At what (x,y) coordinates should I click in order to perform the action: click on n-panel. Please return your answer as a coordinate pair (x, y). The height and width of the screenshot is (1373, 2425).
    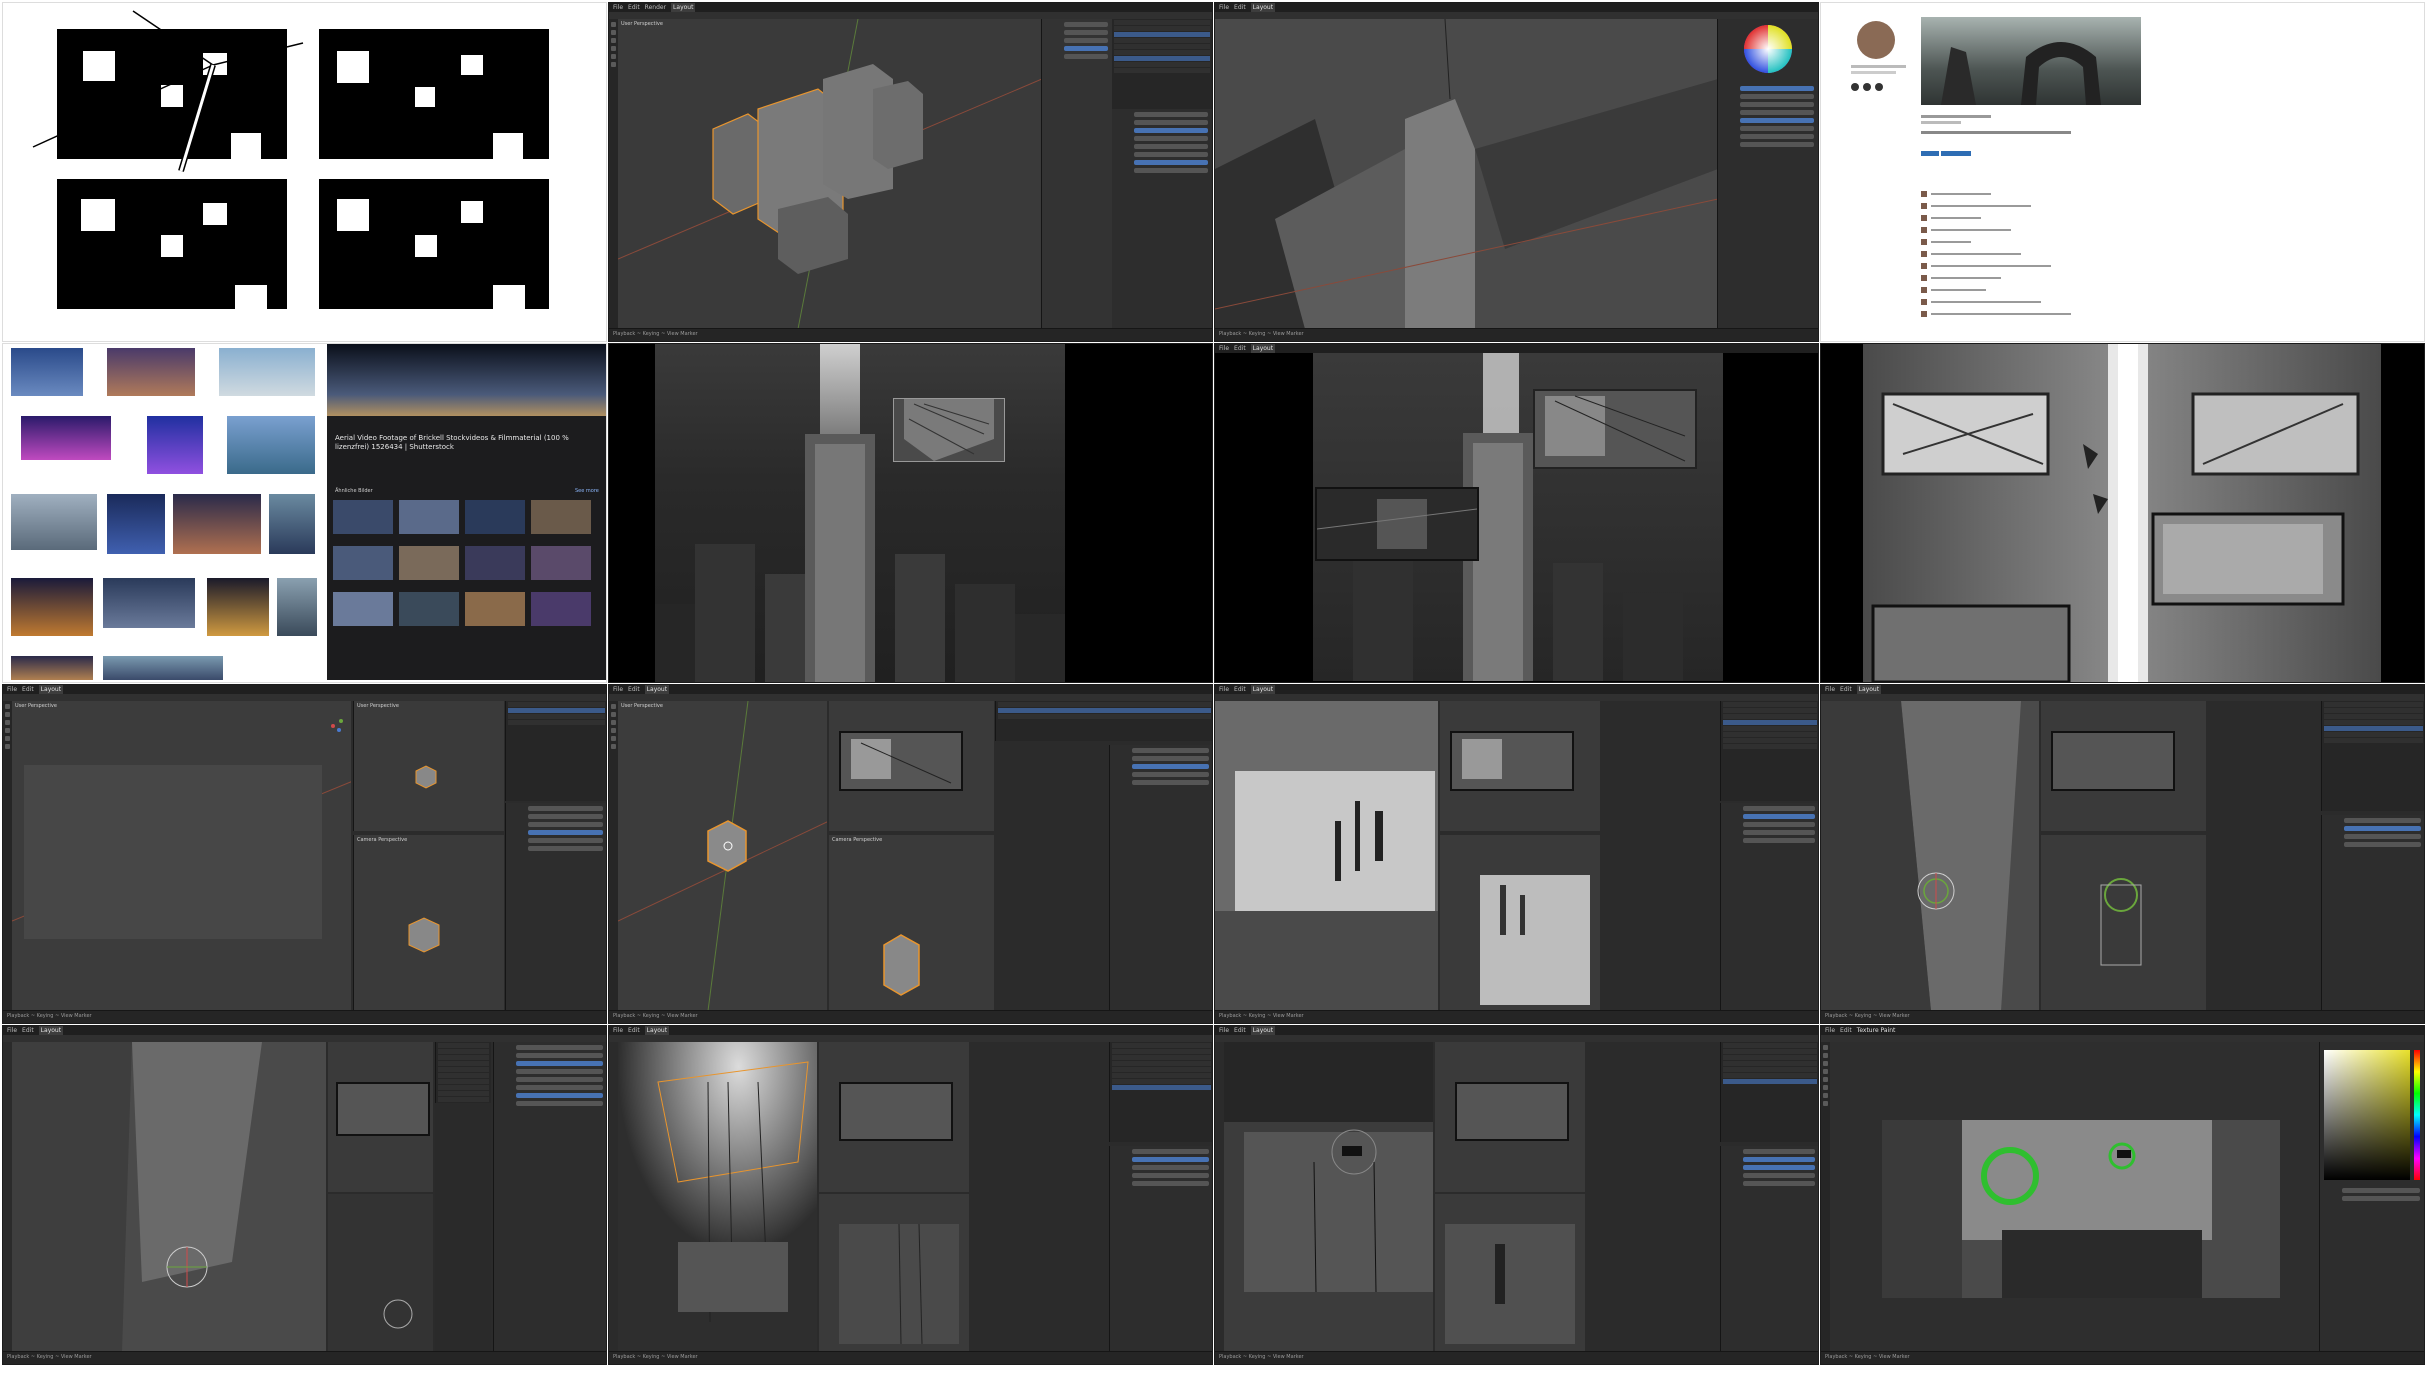
    Looking at the image, I should click on (1076, 174).